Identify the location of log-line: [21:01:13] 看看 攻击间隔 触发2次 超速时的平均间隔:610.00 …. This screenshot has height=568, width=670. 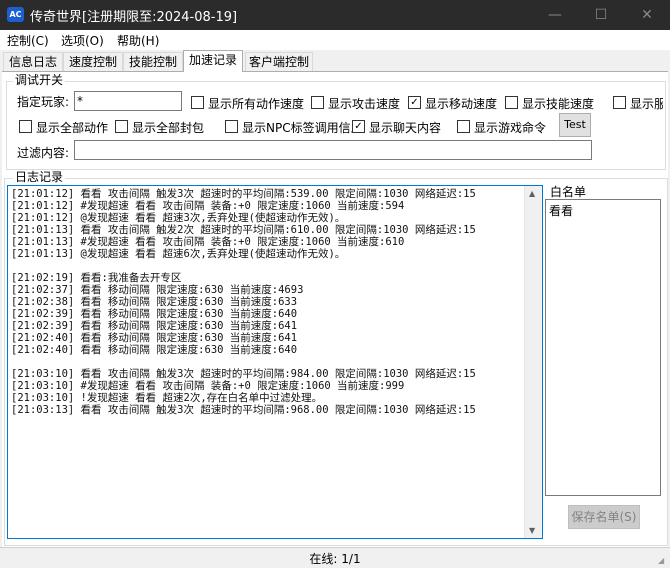
(243, 230).